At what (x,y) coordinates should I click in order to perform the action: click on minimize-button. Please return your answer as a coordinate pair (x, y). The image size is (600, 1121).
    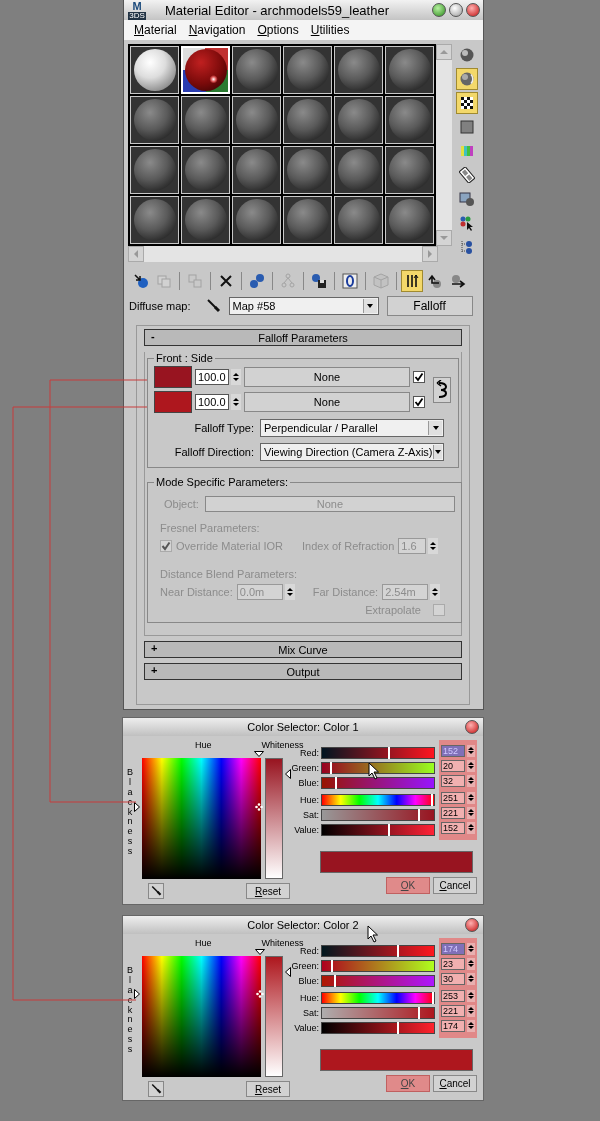
    Looking at the image, I should click on (439, 10).